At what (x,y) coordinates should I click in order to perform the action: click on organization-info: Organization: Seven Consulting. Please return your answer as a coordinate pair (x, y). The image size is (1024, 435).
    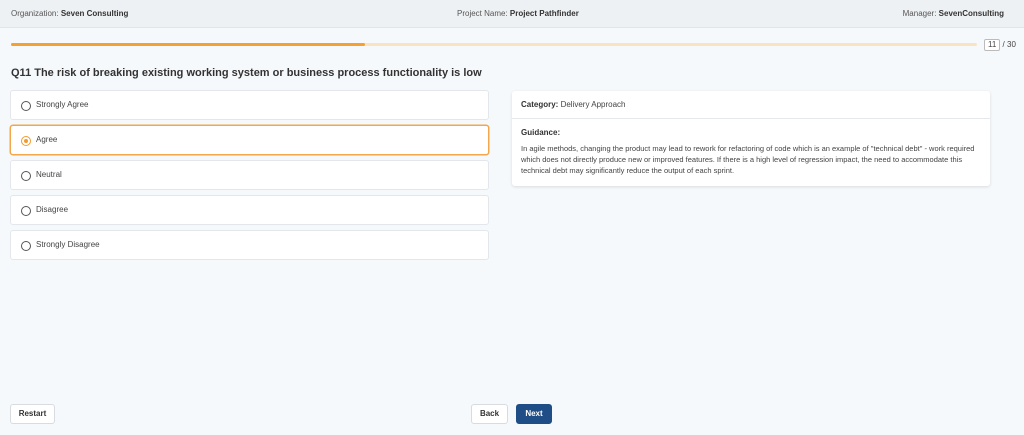
    Looking at the image, I should click on (69, 13).